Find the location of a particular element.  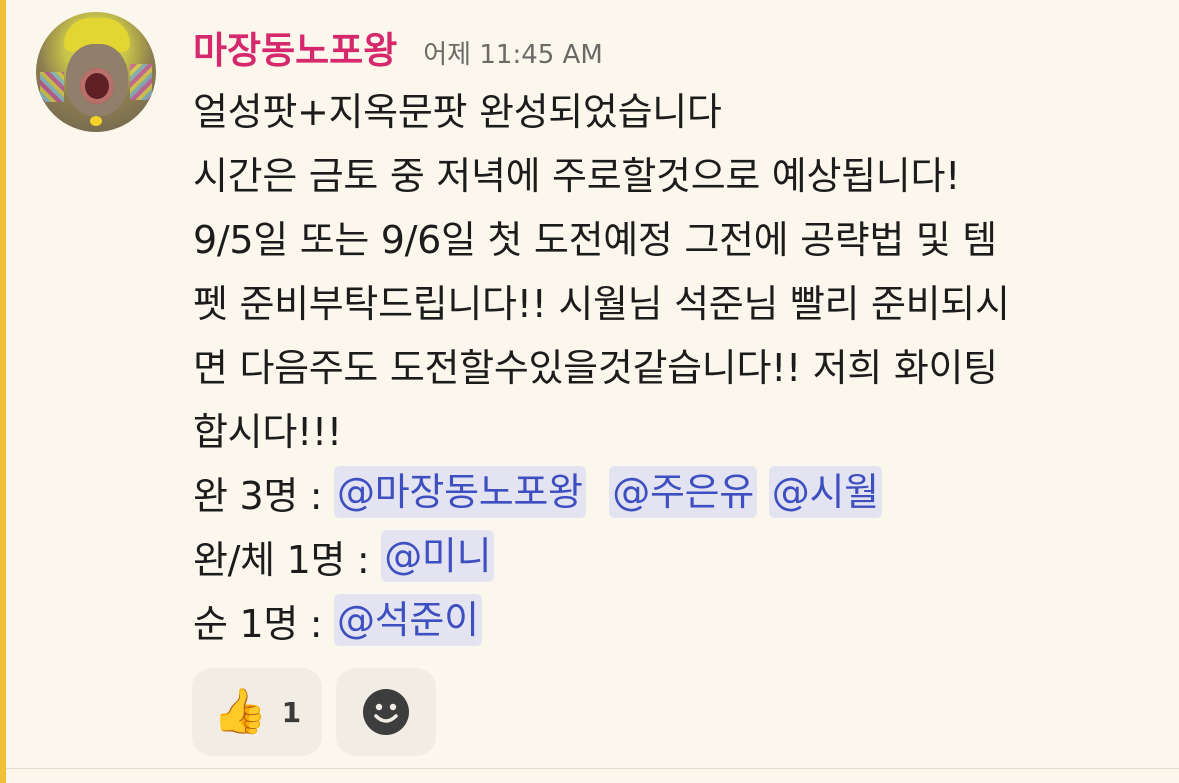

message-line: 합시다!!! is located at coordinates (267, 432).